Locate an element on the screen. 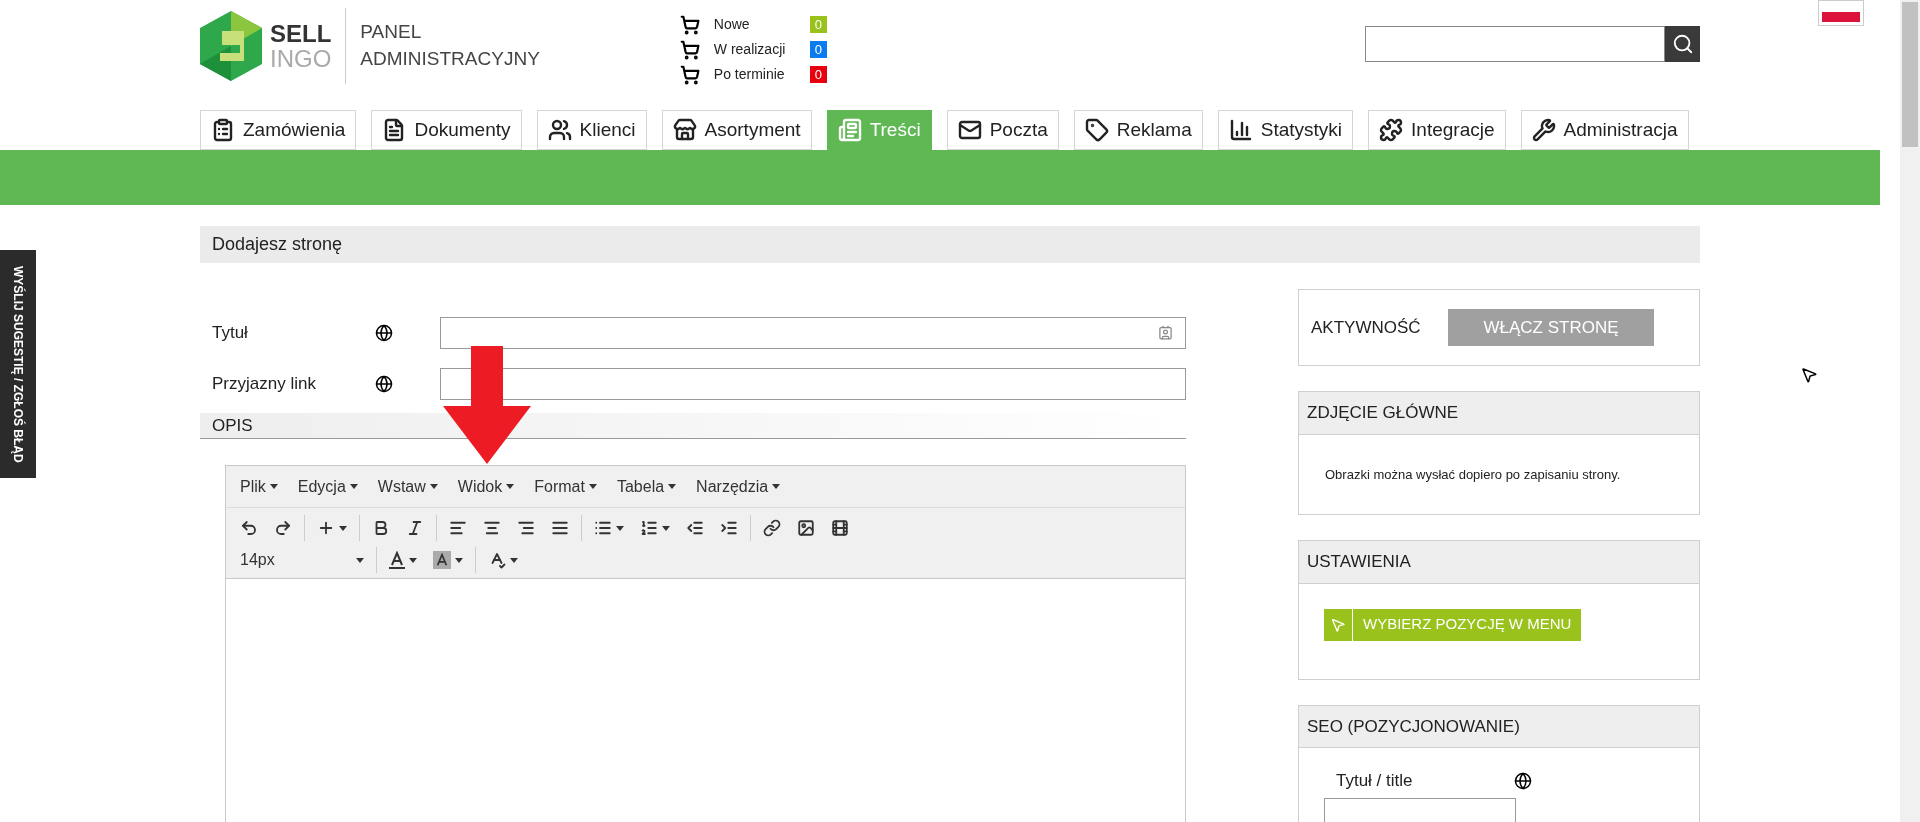 This screenshot has width=1920, height=822. undo-icon is located at coordinates (249, 528).